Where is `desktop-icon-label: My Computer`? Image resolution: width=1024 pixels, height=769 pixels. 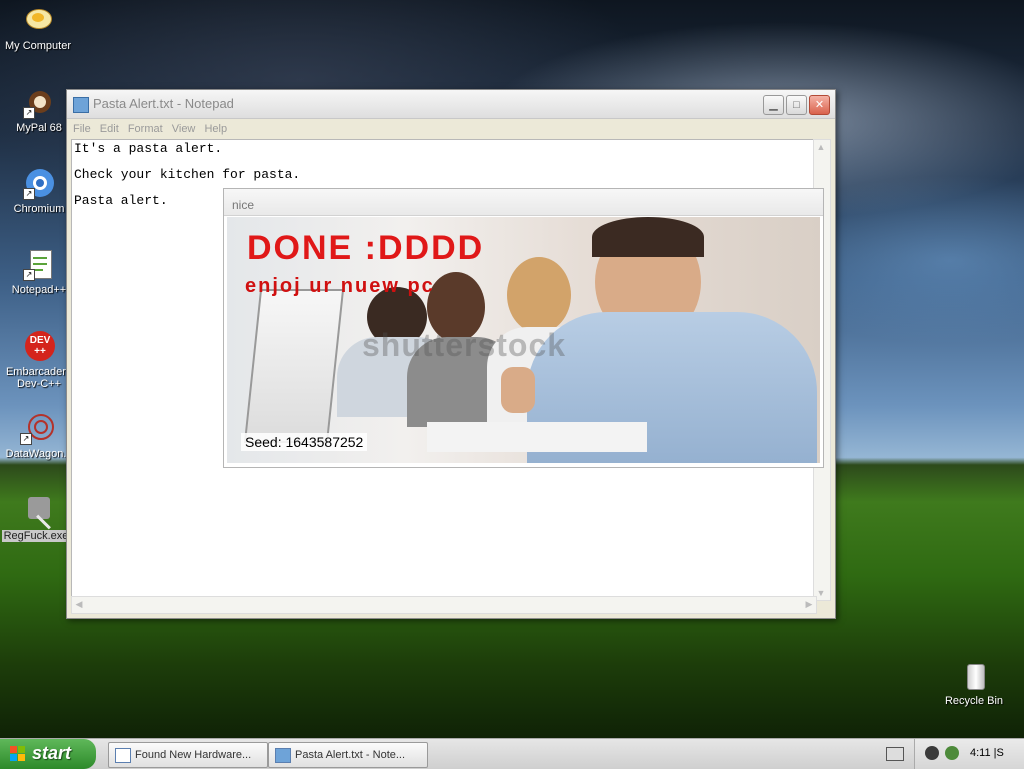
desktop-icon-label: My Computer is located at coordinates (38, 46).